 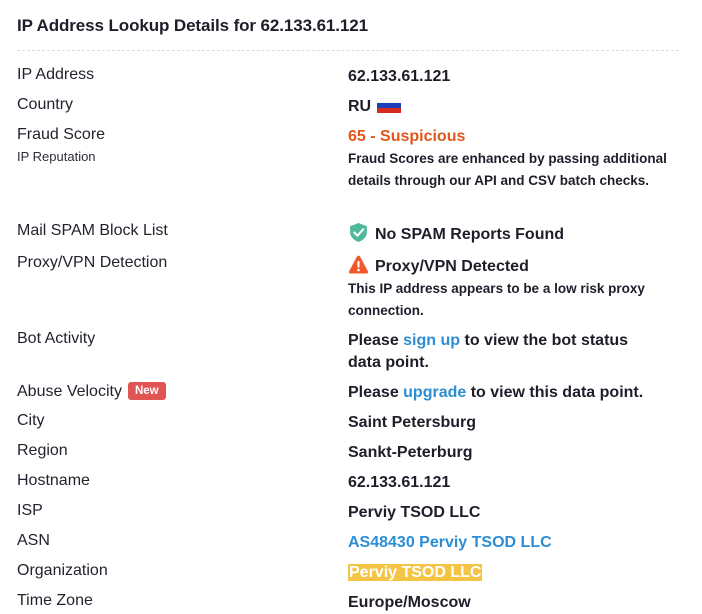 I want to click on spam-label: Mail SPAM Block List, so click(x=92, y=230).